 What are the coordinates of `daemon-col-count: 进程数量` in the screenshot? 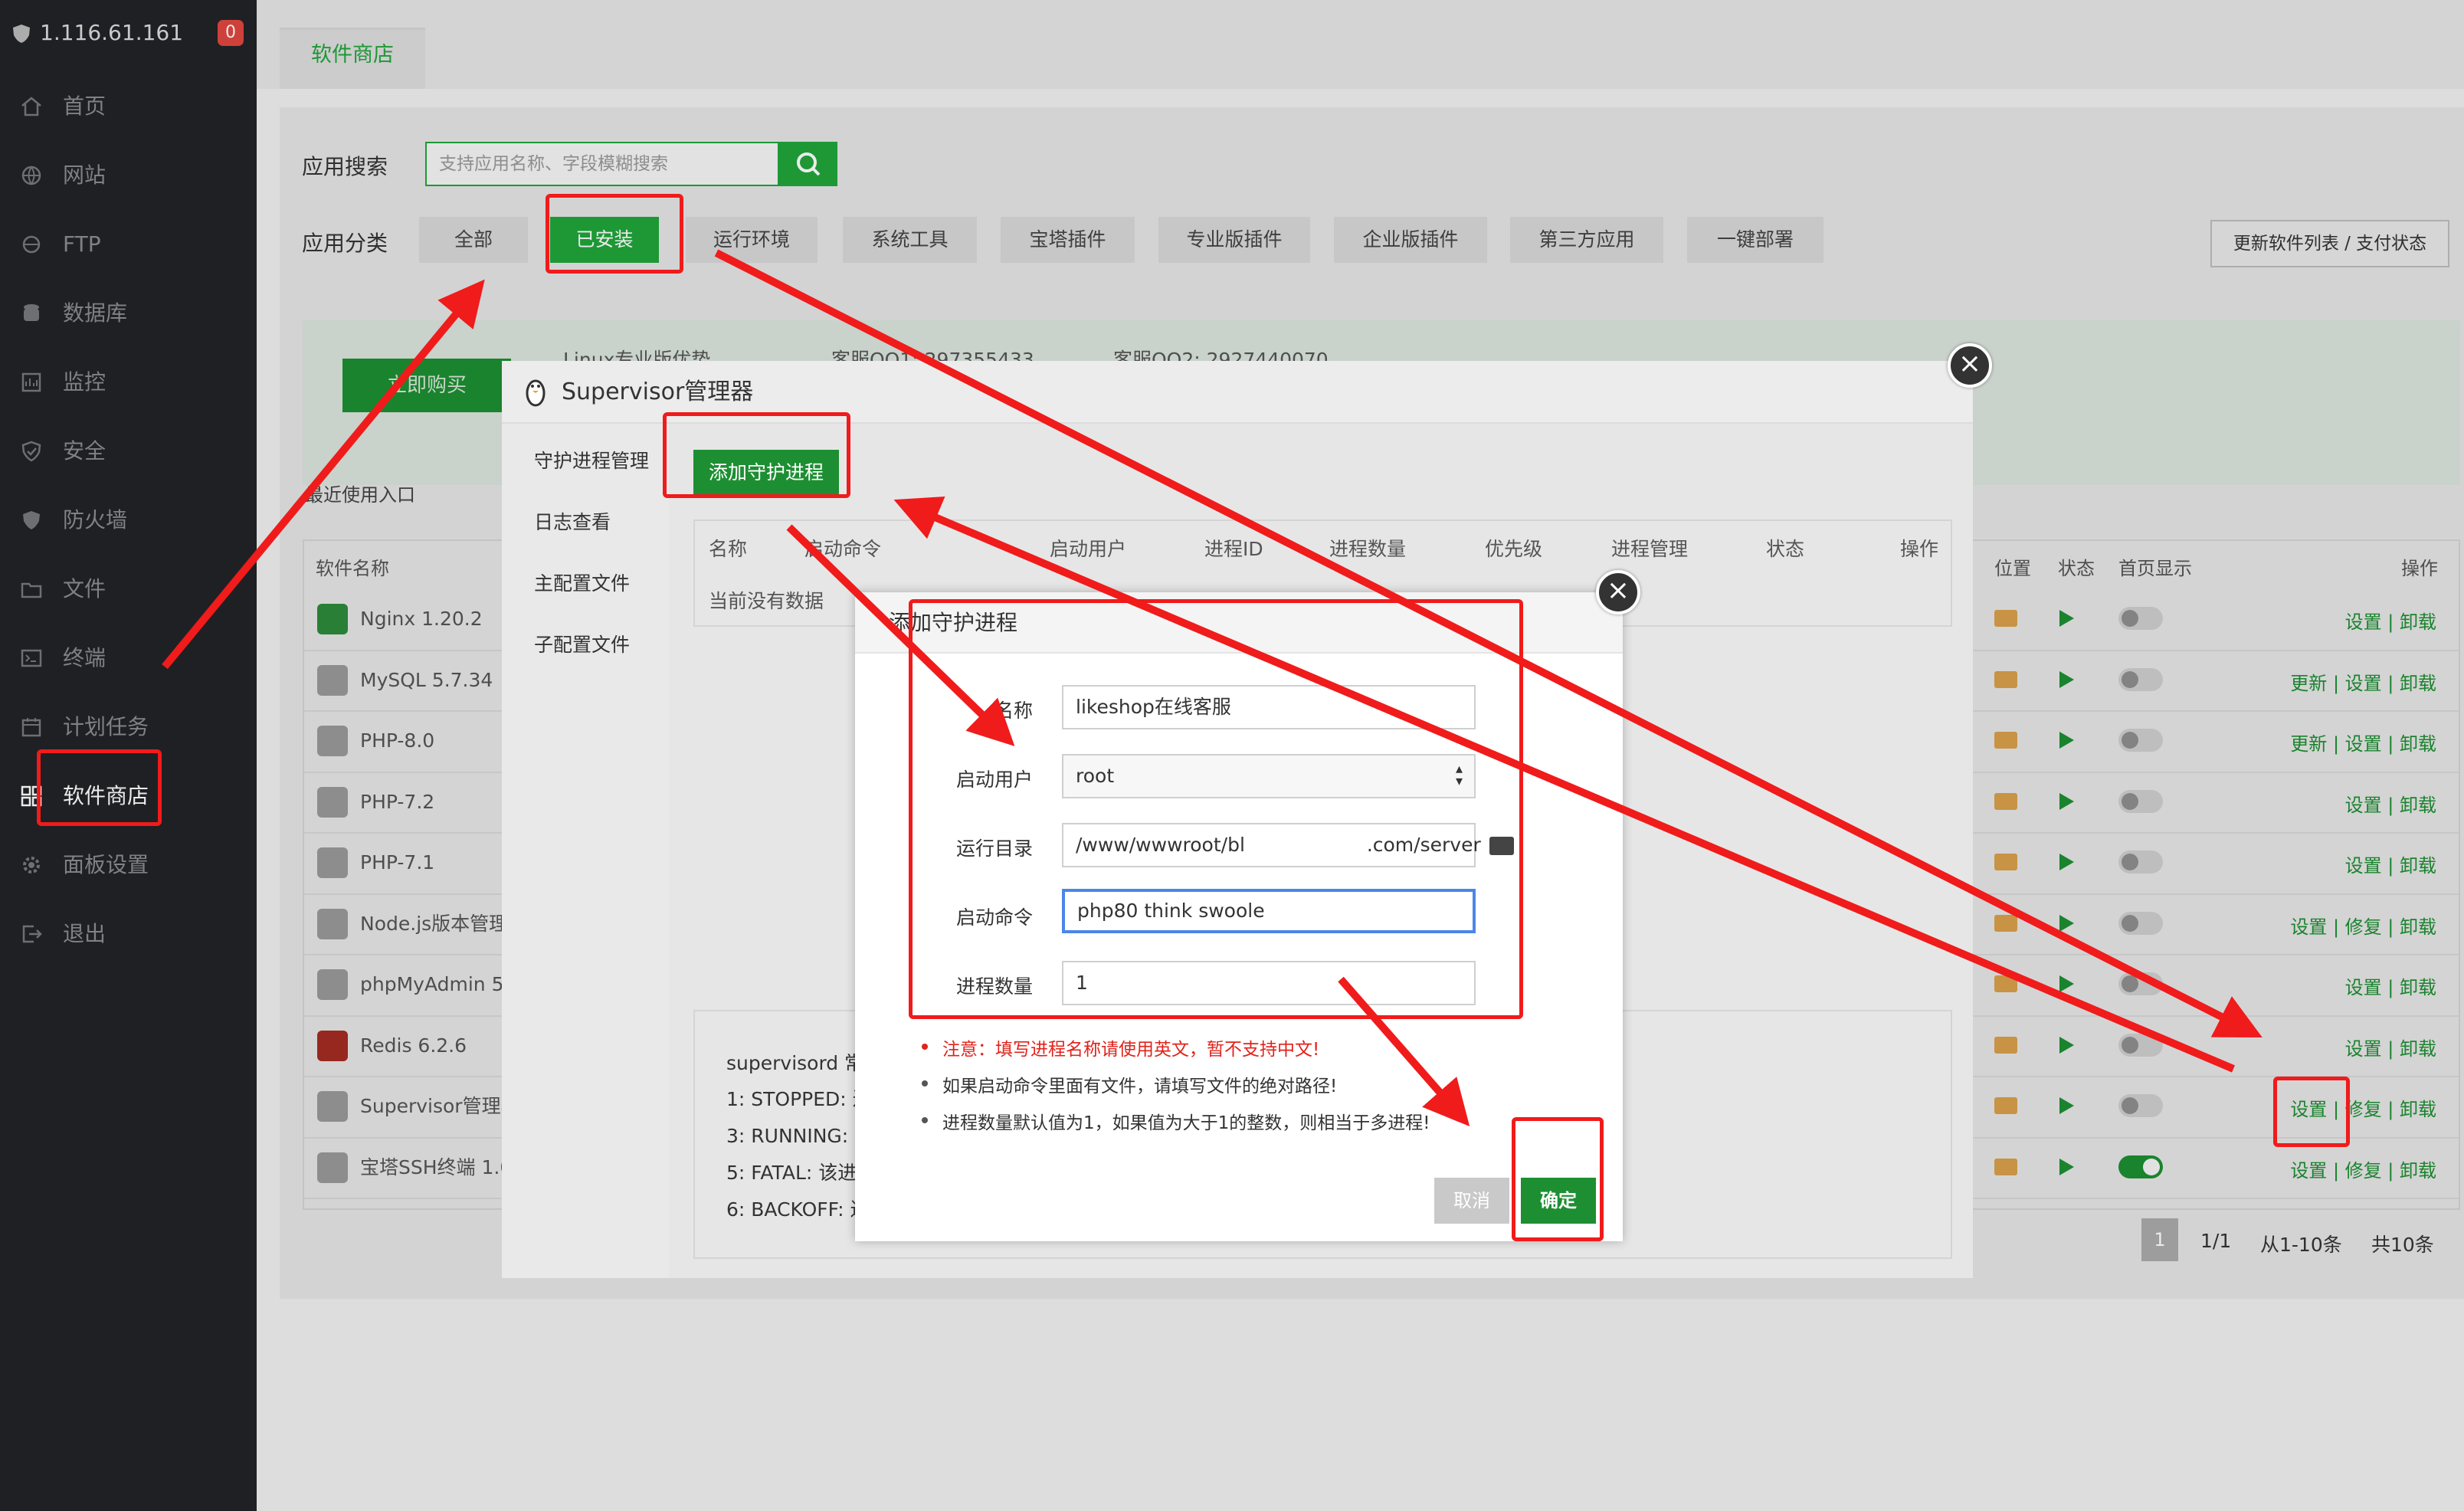 It's located at (1368, 549).